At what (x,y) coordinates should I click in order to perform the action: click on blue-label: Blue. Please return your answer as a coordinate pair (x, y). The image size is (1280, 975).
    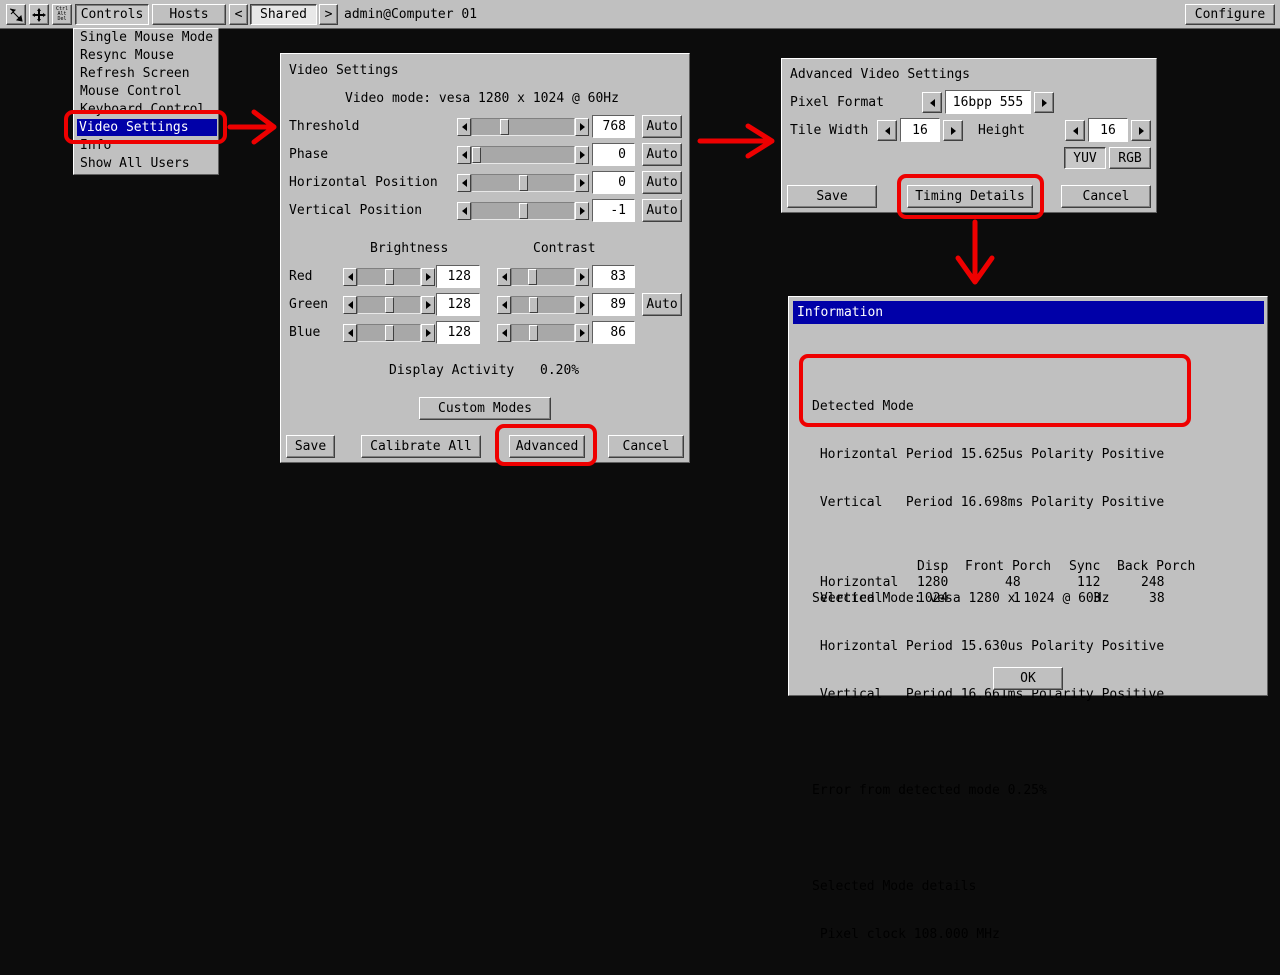
    Looking at the image, I should click on (305, 332).